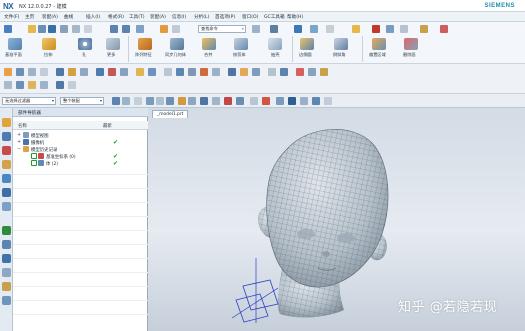 This screenshot has height=331, width=525. Describe the element at coordinates (6, 150) in the screenshot. I see `constraint-navigator-icon` at that location.